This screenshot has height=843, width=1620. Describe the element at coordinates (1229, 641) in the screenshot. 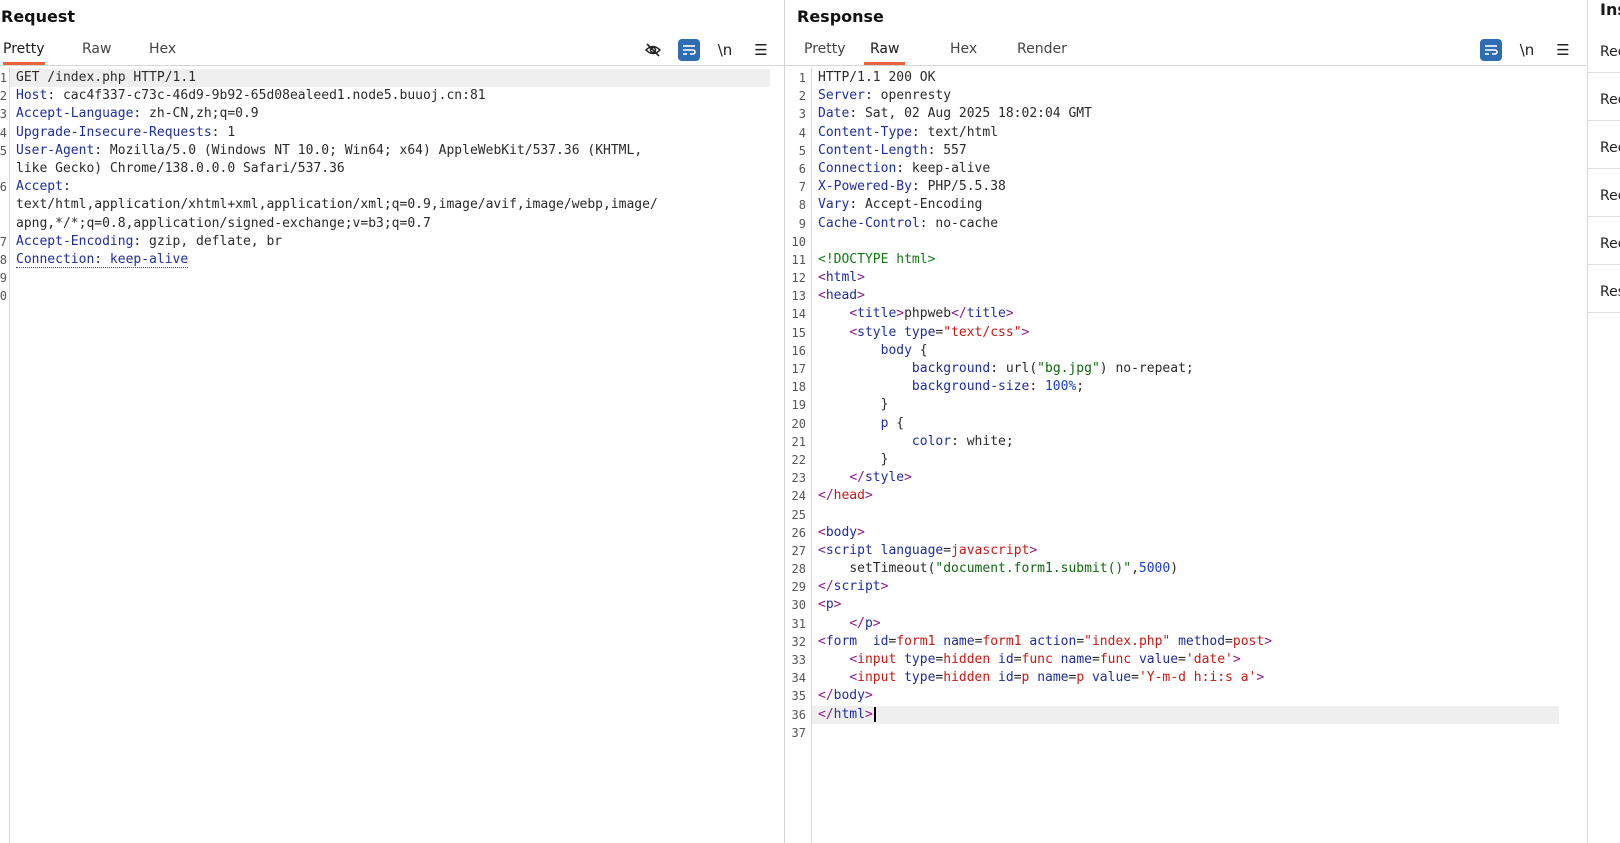

I see `code-token: =` at that location.